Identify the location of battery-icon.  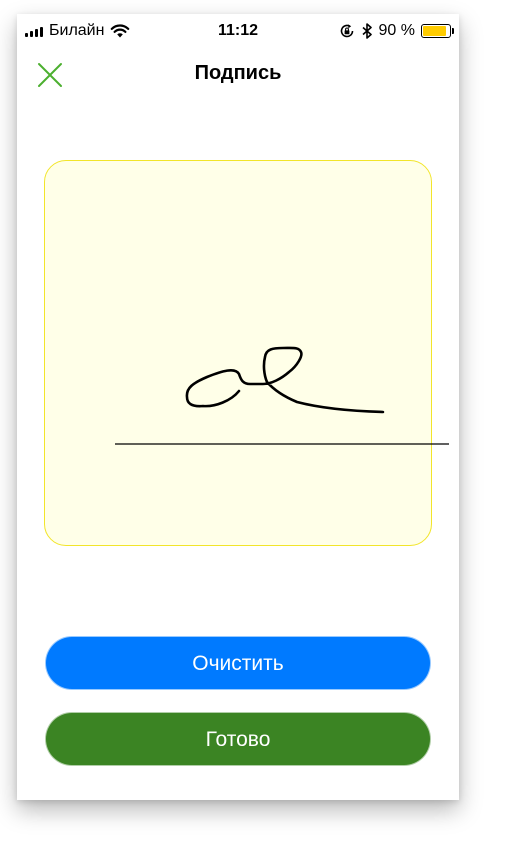
(437, 31).